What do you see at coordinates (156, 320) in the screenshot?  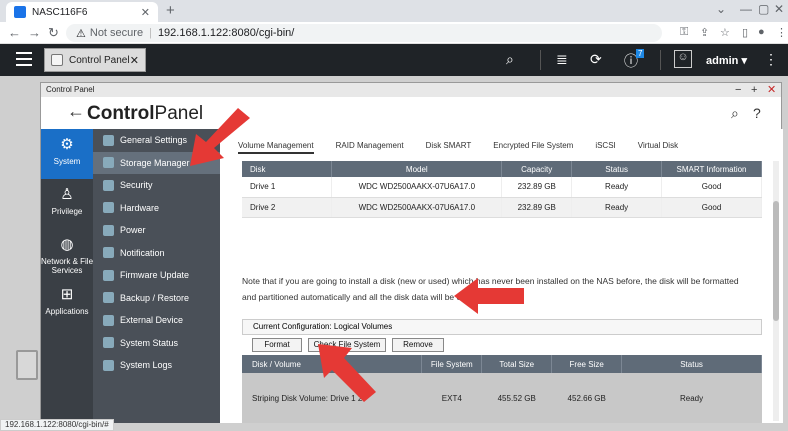 I see `submenu-item-external-device: External Device` at bounding box center [156, 320].